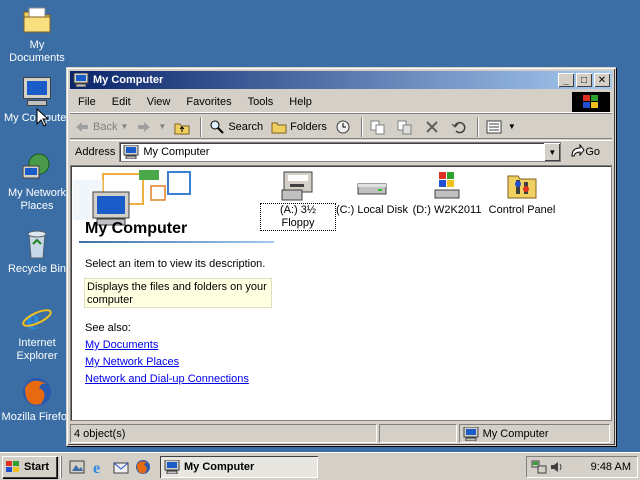 The height and width of the screenshot is (480, 640). I want to click on minimize-icon: _, so click(566, 80).